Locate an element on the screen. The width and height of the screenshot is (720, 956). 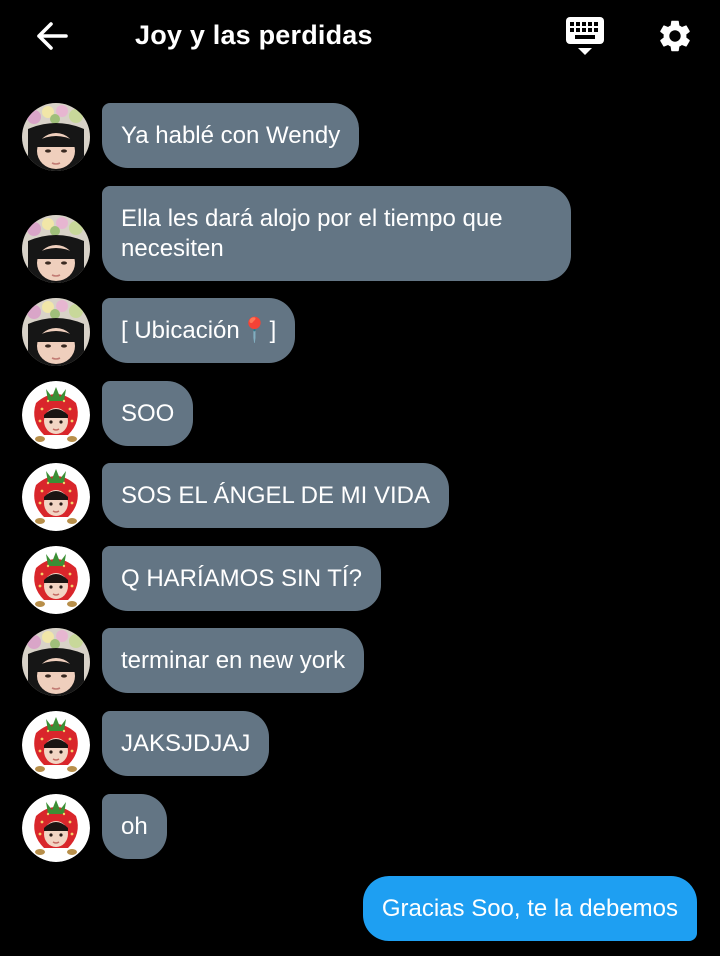
message-bubble: Ya hablé con Wendy is located at coordinates (231, 135).